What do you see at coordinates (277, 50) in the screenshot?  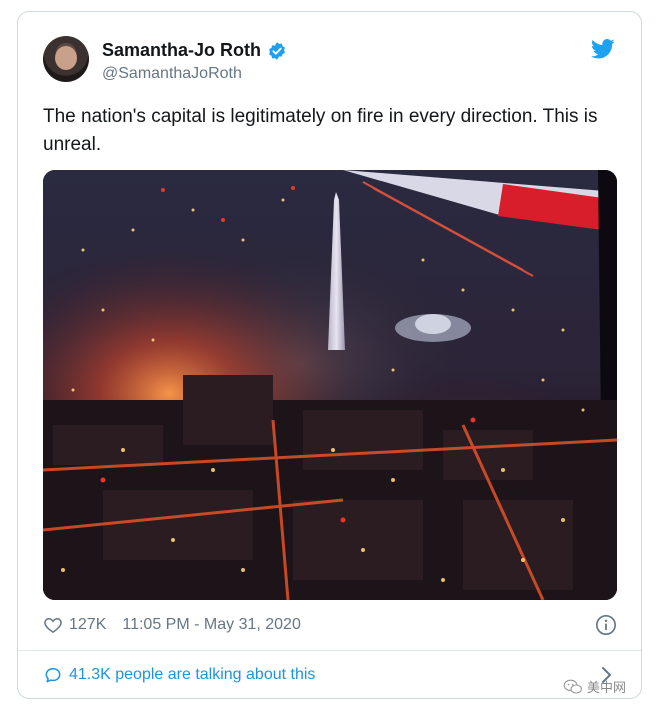 I see `verified-icon` at bounding box center [277, 50].